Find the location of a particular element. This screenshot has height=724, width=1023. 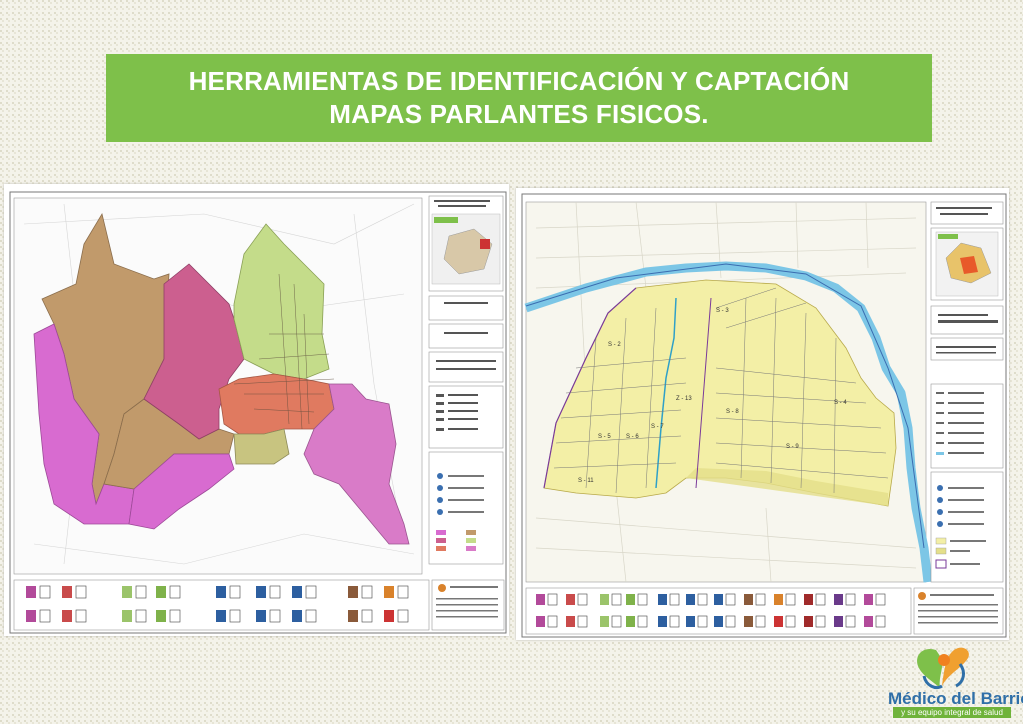

label-s11: S - 11 is located at coordinates (586, 481).